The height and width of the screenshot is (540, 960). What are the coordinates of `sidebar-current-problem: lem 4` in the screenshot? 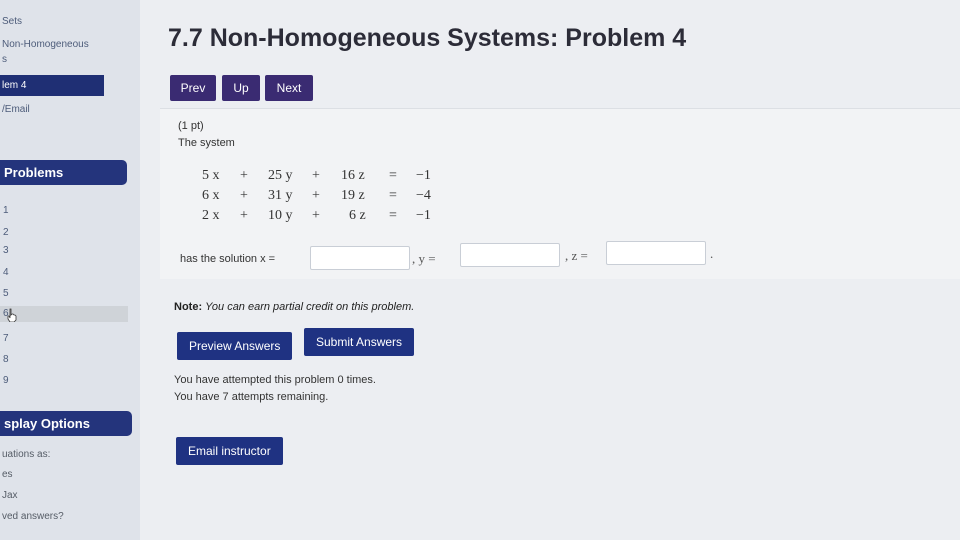 It's located at (52, 85).